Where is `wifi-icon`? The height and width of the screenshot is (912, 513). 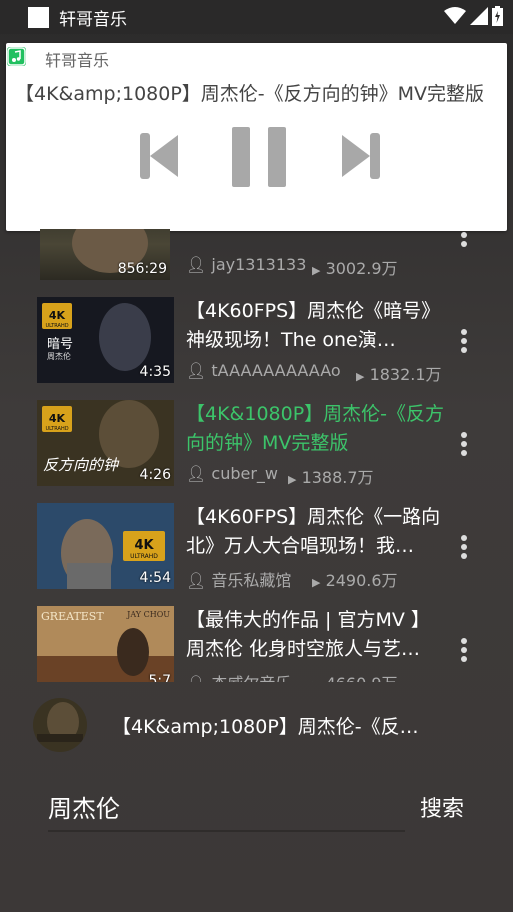
wifi-icon is located at coordinates (455, 15).